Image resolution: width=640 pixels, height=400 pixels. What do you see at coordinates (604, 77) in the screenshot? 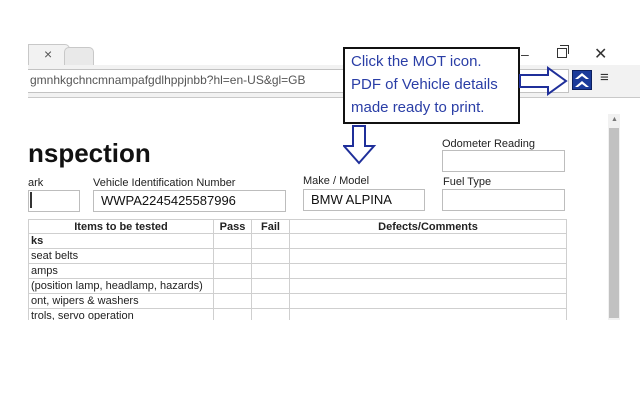
I see `menu-icon: ≡` at bounding box center [604, 77].